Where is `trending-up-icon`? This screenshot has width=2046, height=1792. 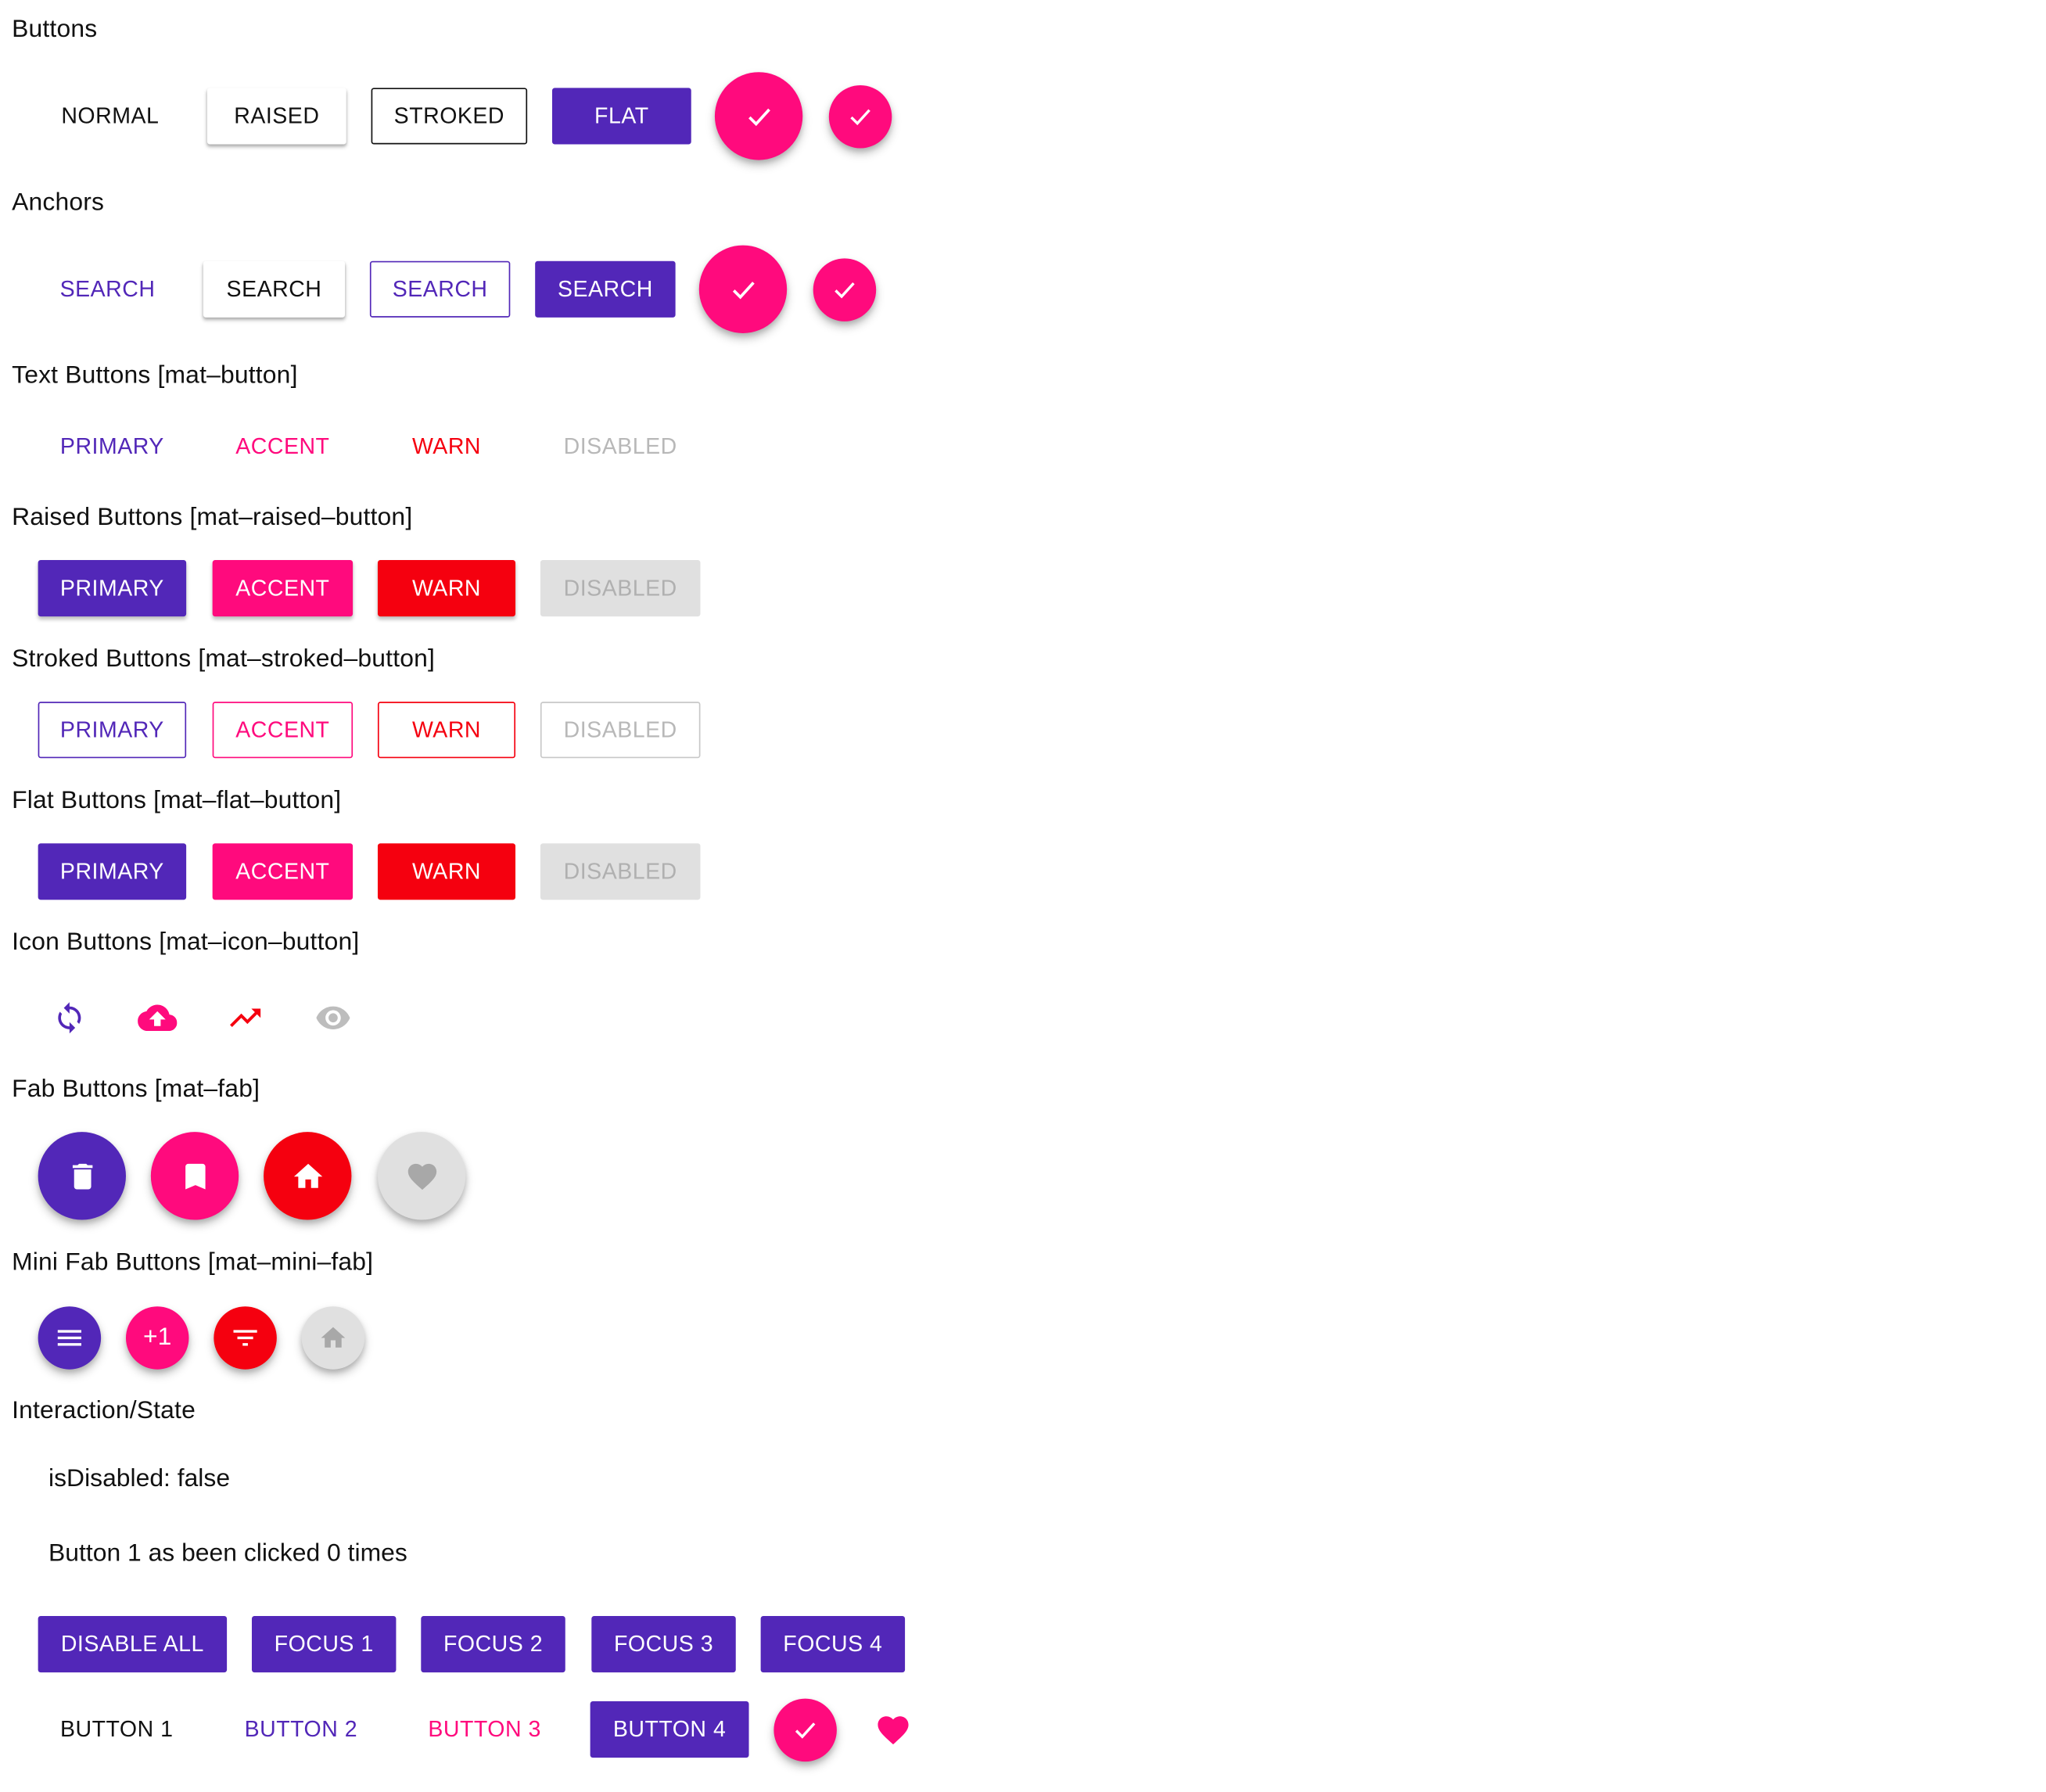 trending-up-icon is located at coordinates (245, 1018).